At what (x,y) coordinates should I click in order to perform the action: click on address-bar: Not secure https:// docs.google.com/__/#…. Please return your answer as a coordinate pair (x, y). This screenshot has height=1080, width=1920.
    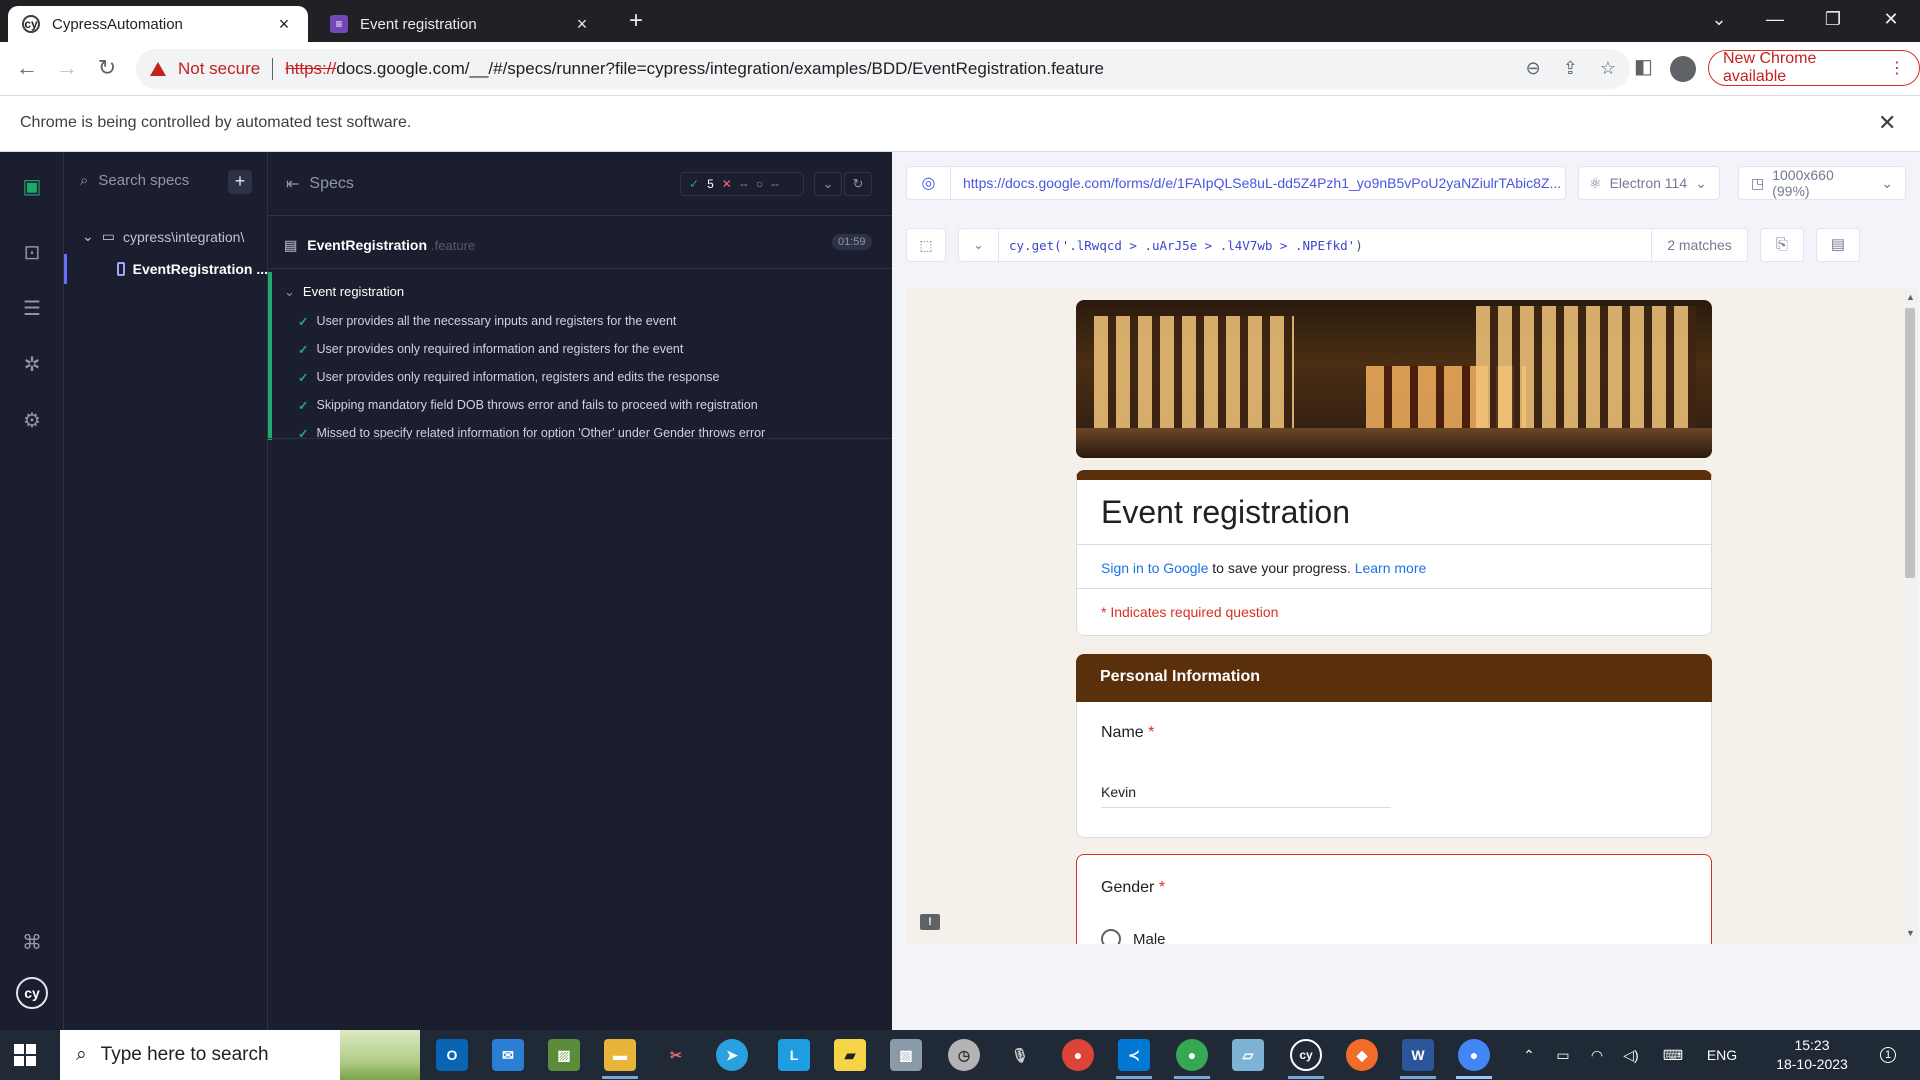
    Looking at the image, I should click on (883, 69).